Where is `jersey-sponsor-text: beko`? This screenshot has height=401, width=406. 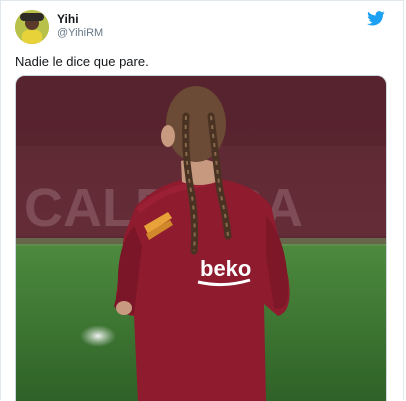 jersey-sponsor-text: beko is located at coordinates (225, 268).